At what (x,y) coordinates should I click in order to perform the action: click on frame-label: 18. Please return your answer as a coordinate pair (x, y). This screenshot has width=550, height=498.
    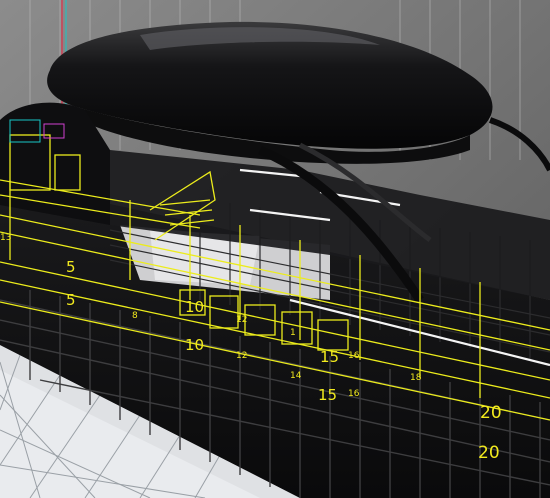
    Looking at the image, I should click on (416, 378).